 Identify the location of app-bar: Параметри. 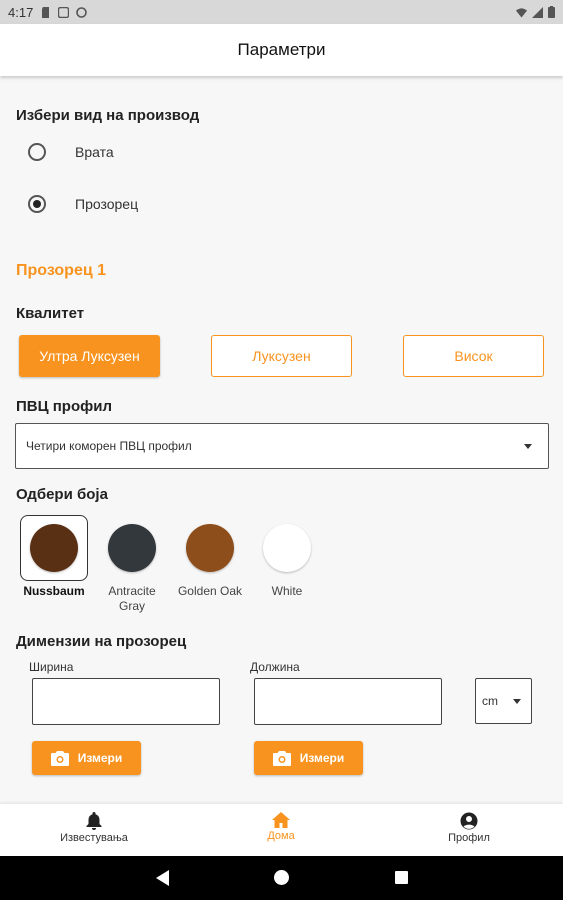
(281, 50).